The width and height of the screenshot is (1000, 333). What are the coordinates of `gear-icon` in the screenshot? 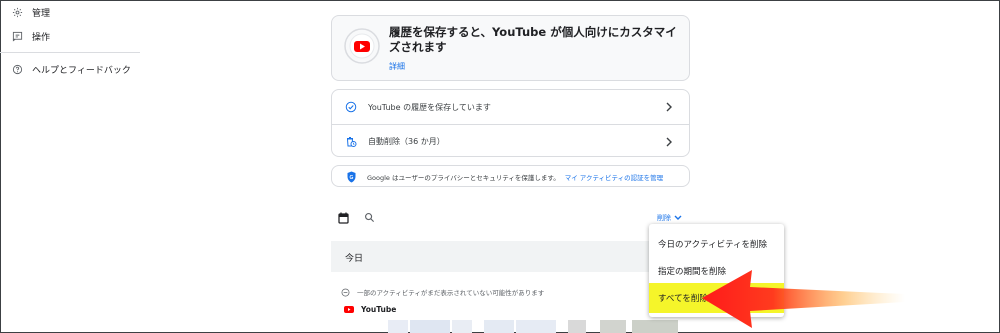 It's located at (17, 12).